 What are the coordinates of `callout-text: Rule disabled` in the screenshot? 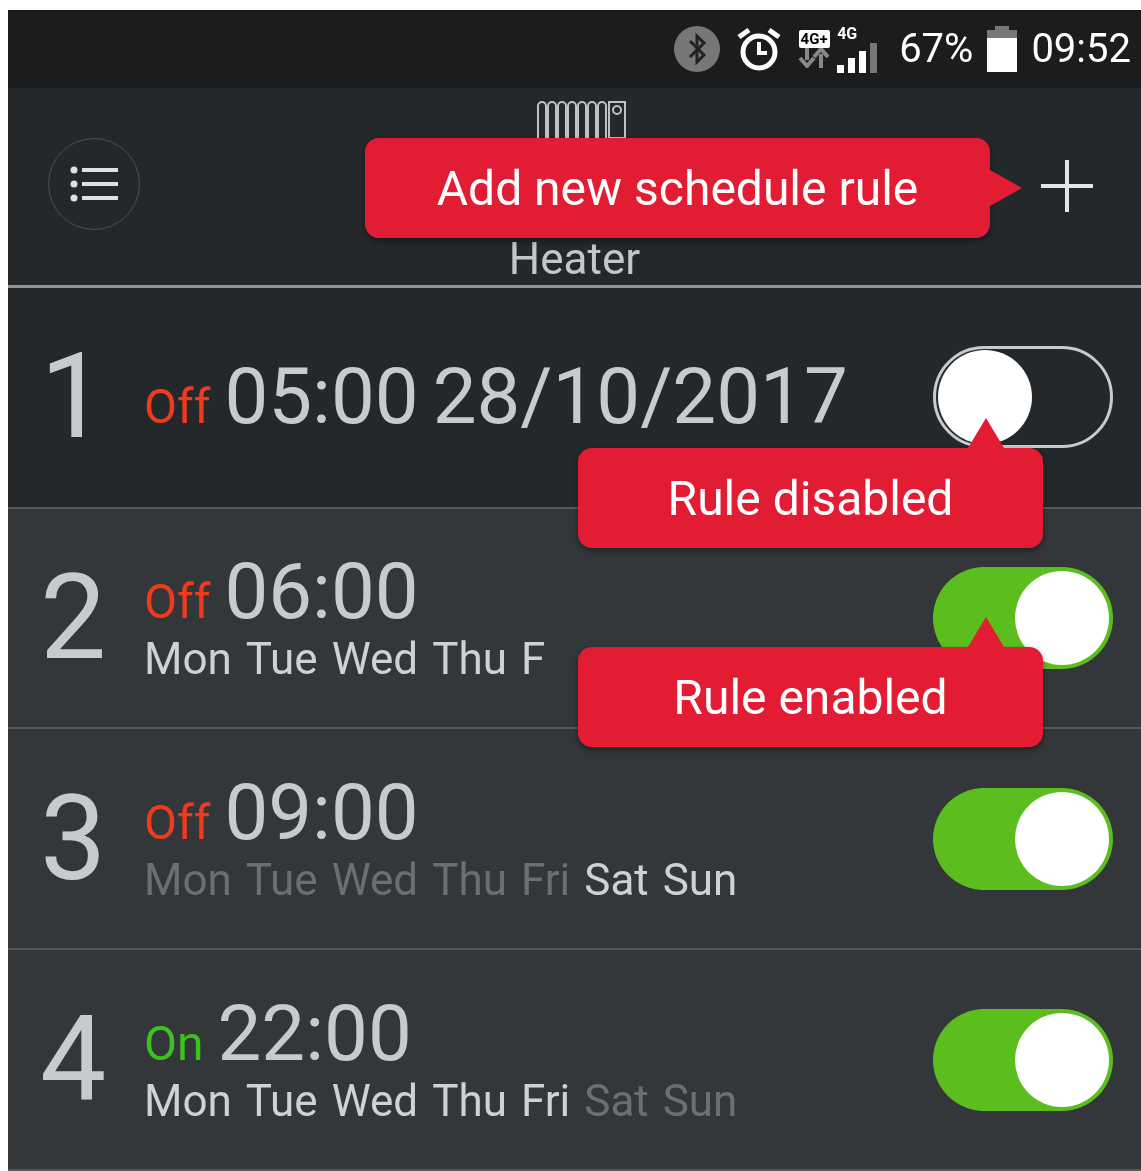 It's located at (810, 498).